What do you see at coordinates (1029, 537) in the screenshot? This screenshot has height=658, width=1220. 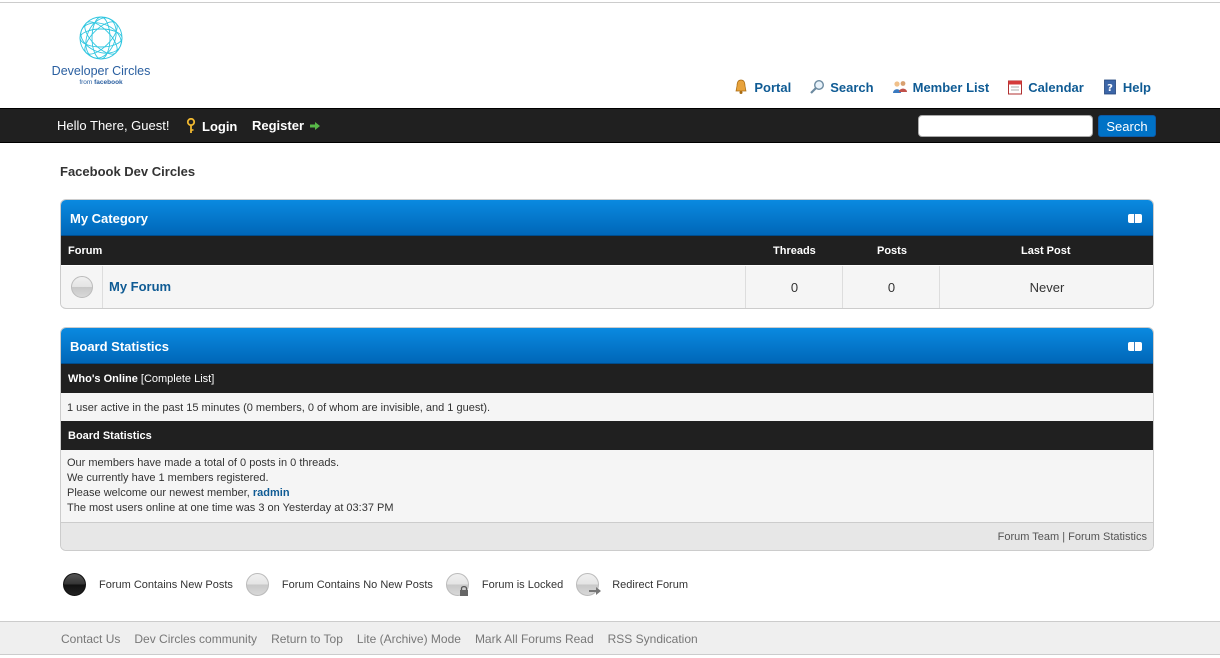 I see `forum-team-link: Forum Team` at bounding box center [1029, 537].